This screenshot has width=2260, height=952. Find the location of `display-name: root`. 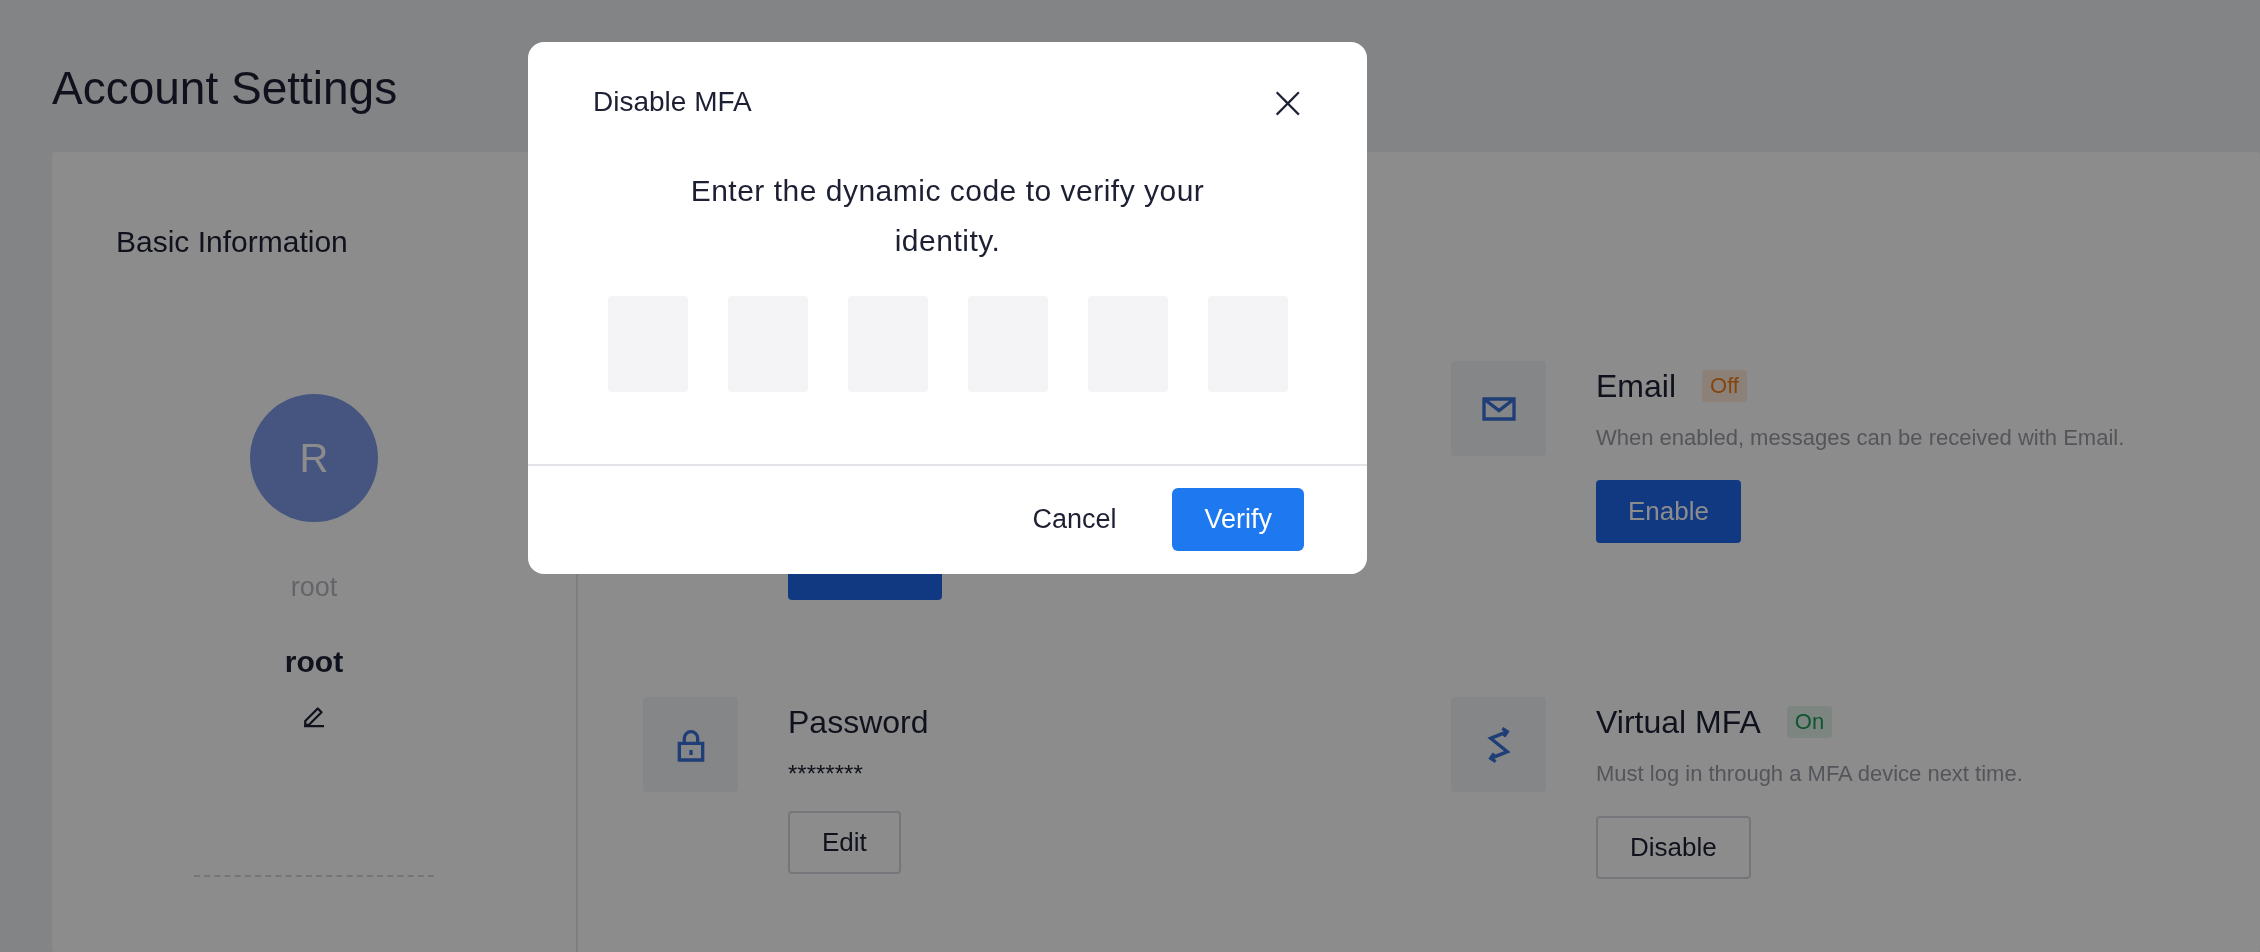

display-name: root is located at coordinates (314, 662).